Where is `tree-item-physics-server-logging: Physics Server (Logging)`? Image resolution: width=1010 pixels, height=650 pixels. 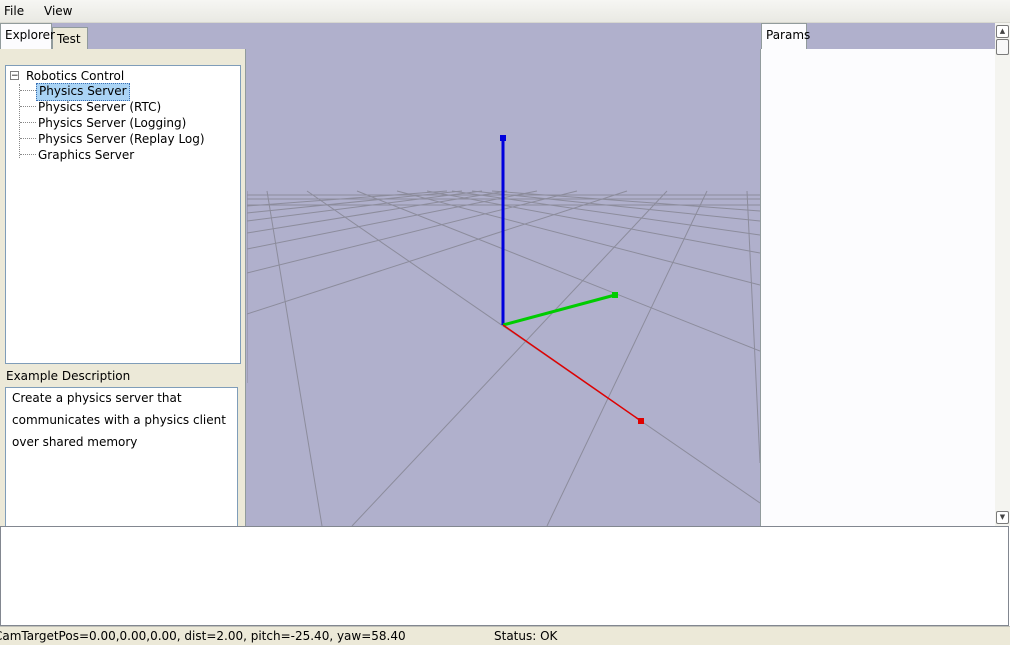 tree-item-physics-server-logging: Physics Server (Logging) is located at coordinates (112, 123).